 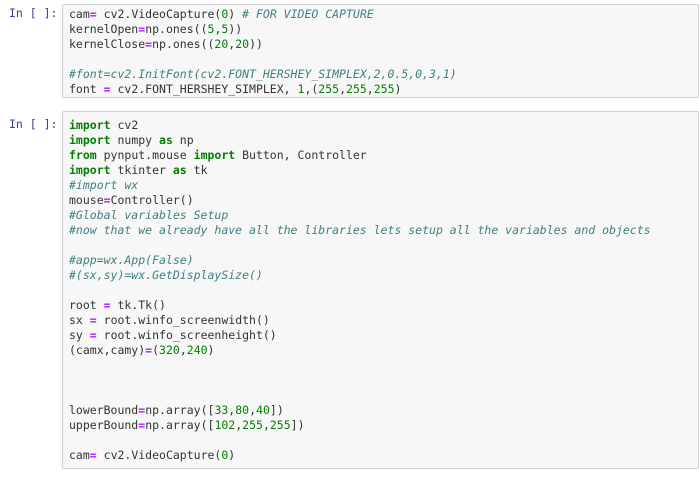 I want to click on code-token: upperBound, so click(x=104, y=425).